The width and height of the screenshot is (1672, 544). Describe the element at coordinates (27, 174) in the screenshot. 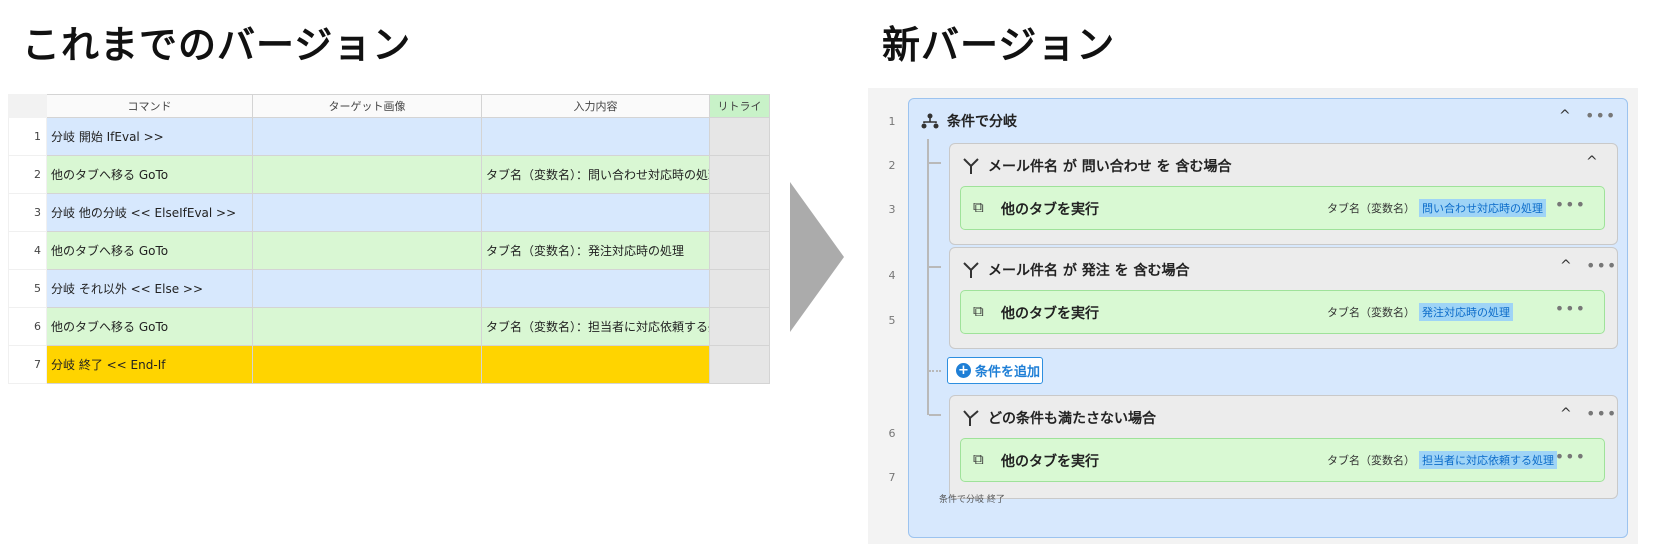

I see `row-number: 2` at that location.